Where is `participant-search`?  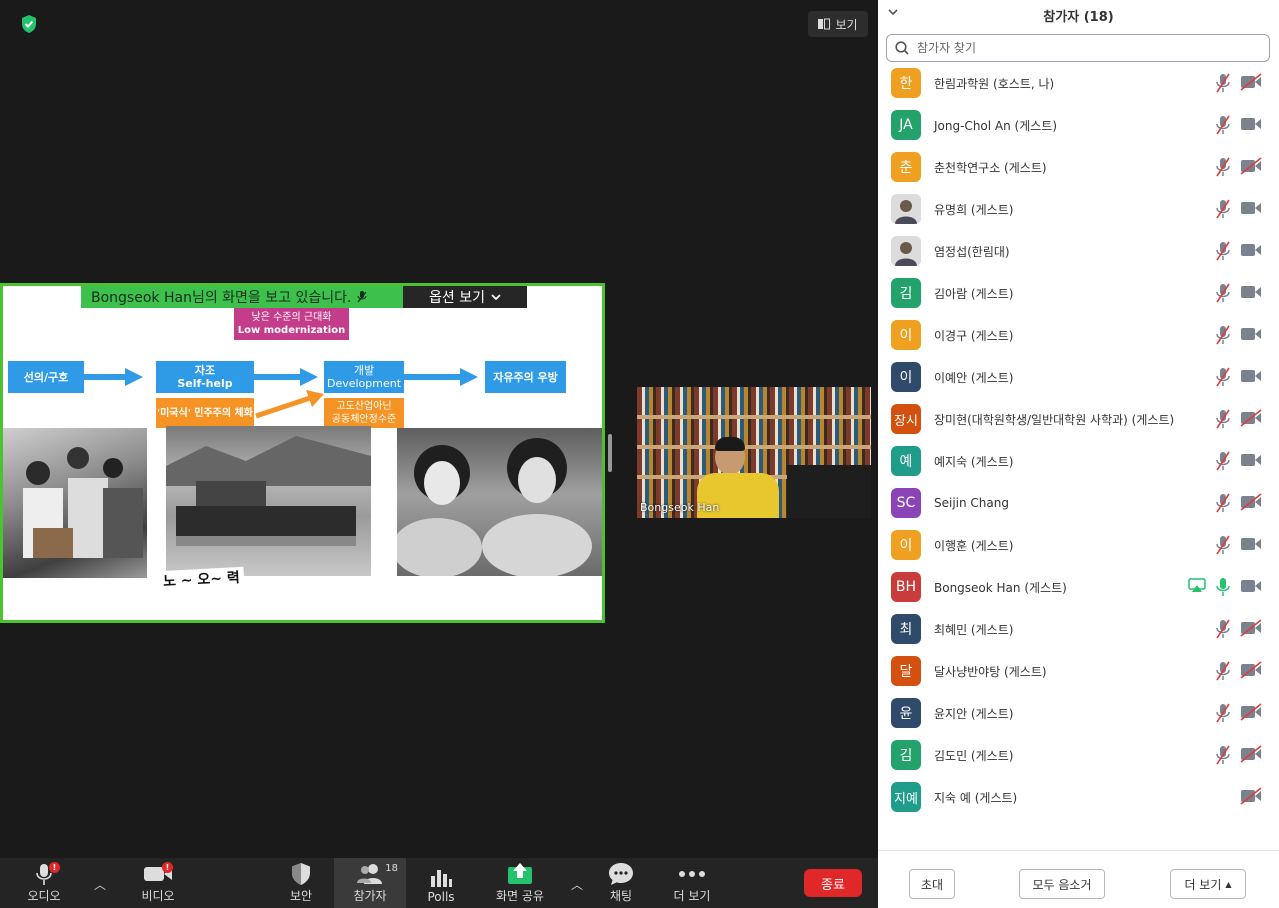 participant-search is located at coordinates (1078, 48).